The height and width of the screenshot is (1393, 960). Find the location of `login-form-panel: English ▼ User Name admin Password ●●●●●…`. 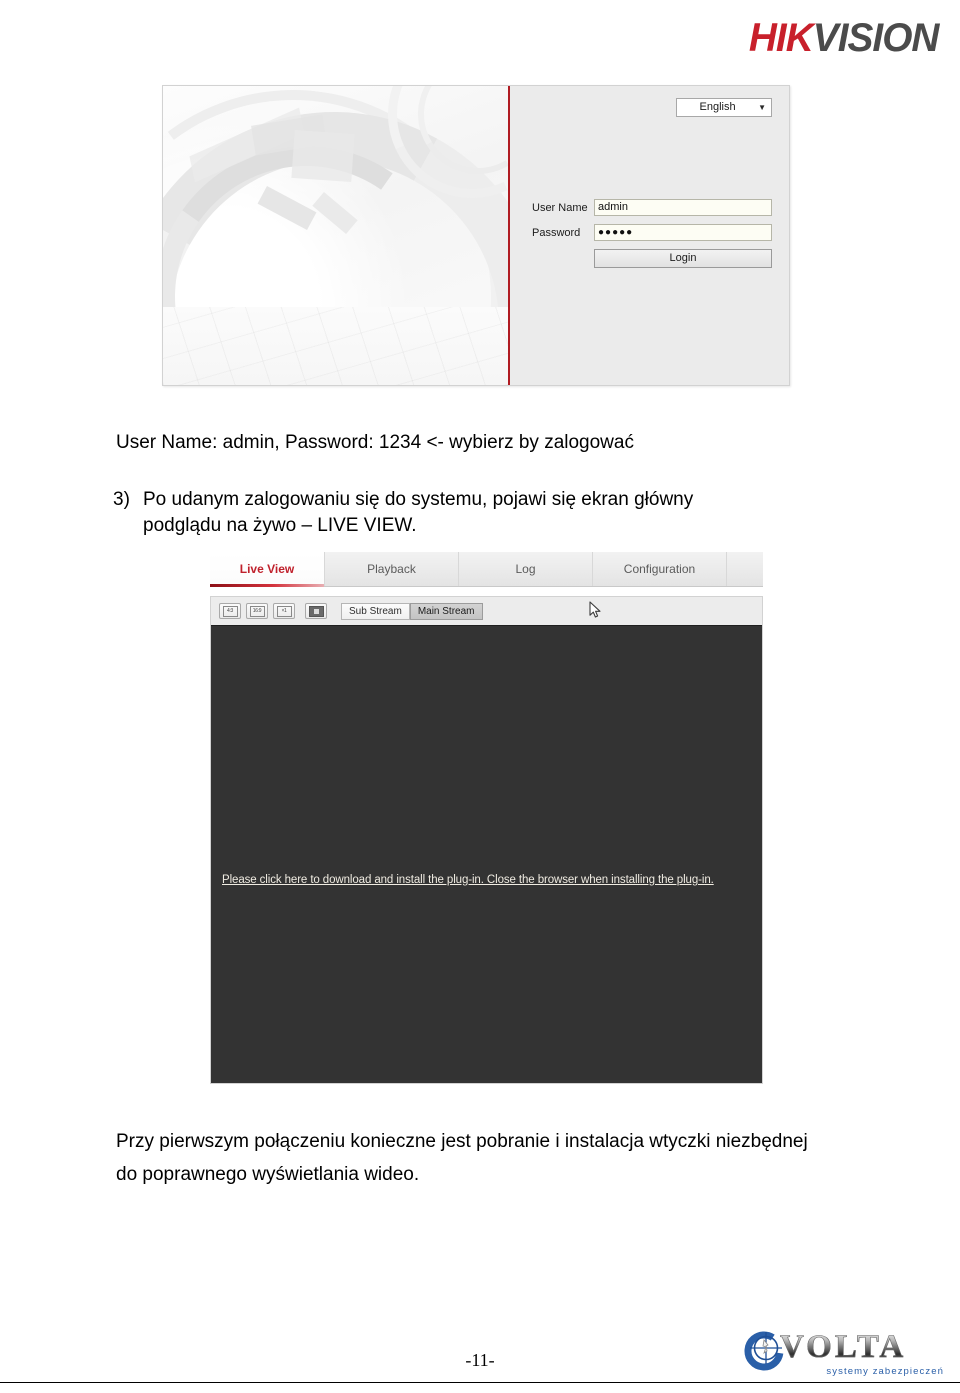

login-form-panel: English ▼ User Name admin Password ●●●●●… is located at coordinates (649, 235).